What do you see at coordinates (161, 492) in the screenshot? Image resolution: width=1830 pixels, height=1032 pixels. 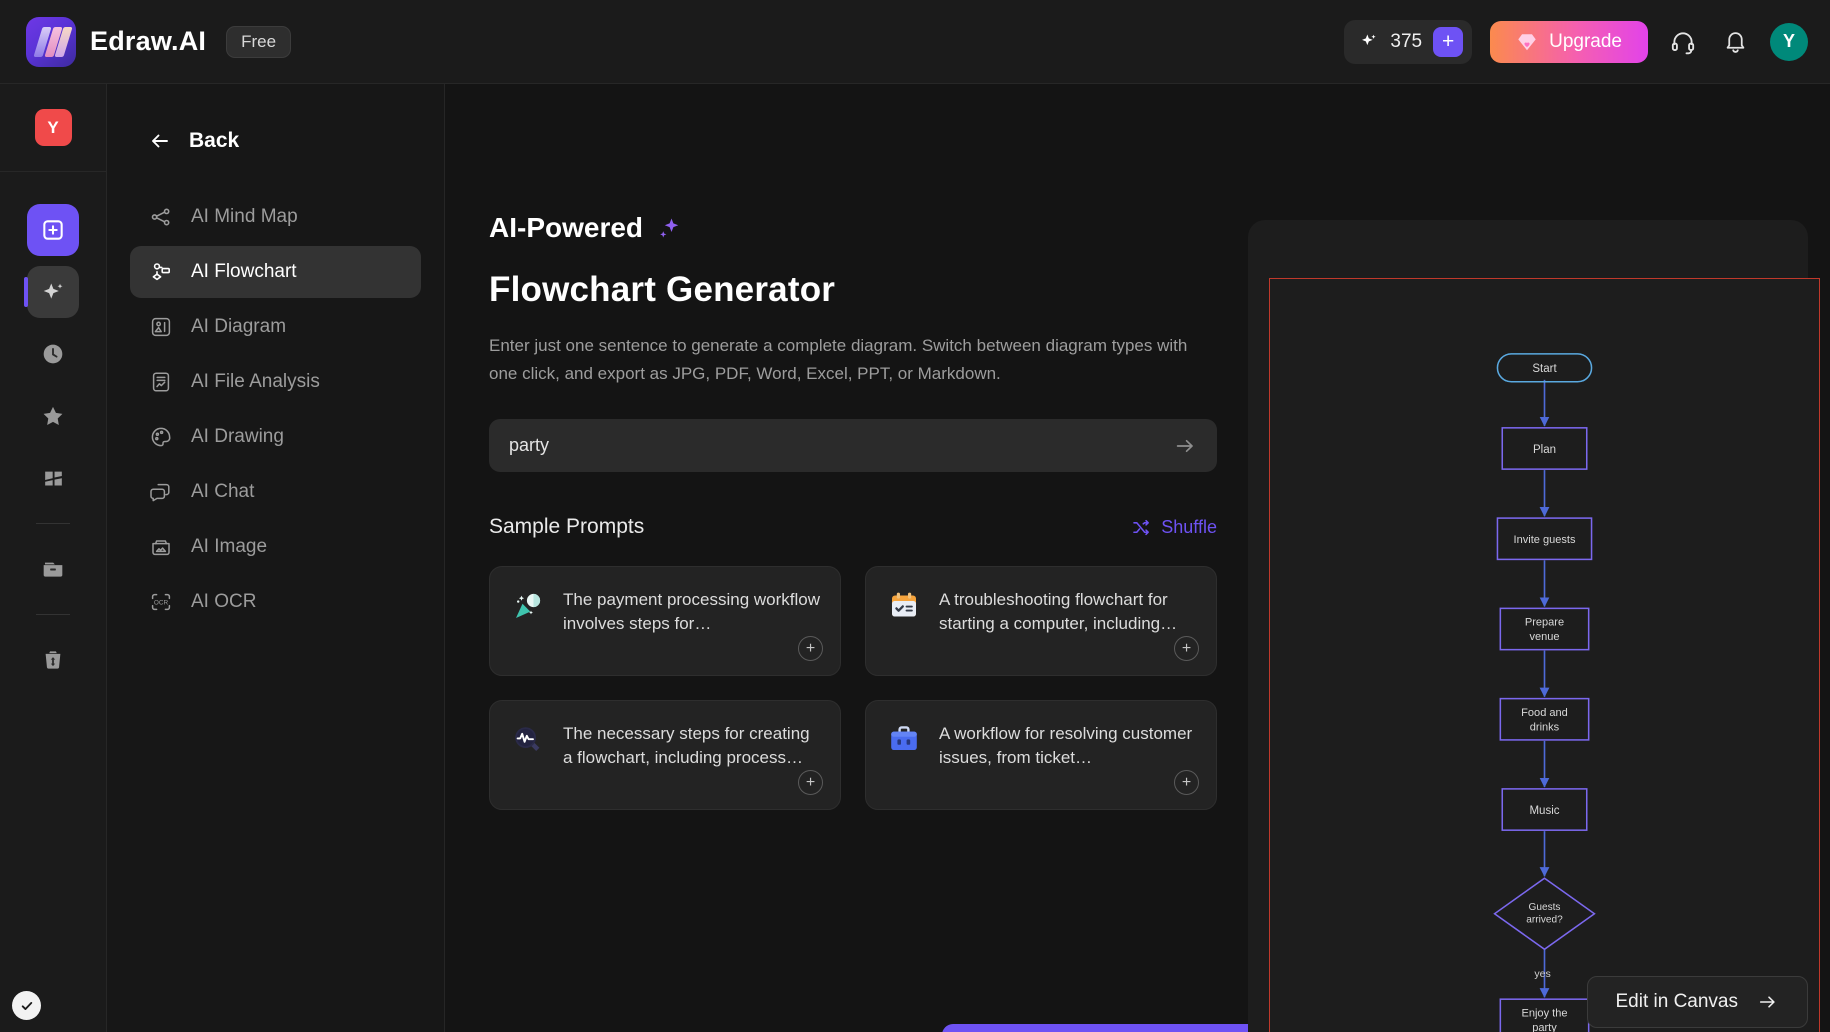 I see `chat-icon` at bounding box center [161, 492].